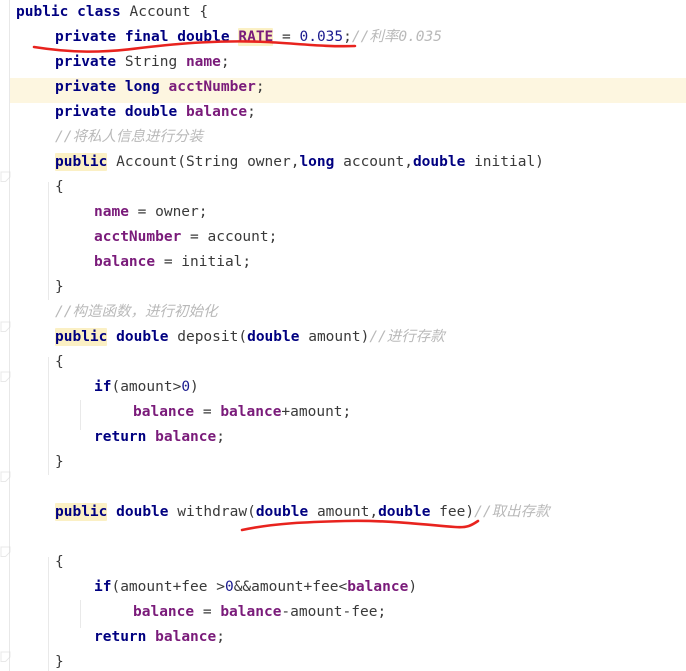  What do you see at coordinates (168, 212) in the screenshot?
I see `code-token: = owner;` at bounding box center [168, 212].